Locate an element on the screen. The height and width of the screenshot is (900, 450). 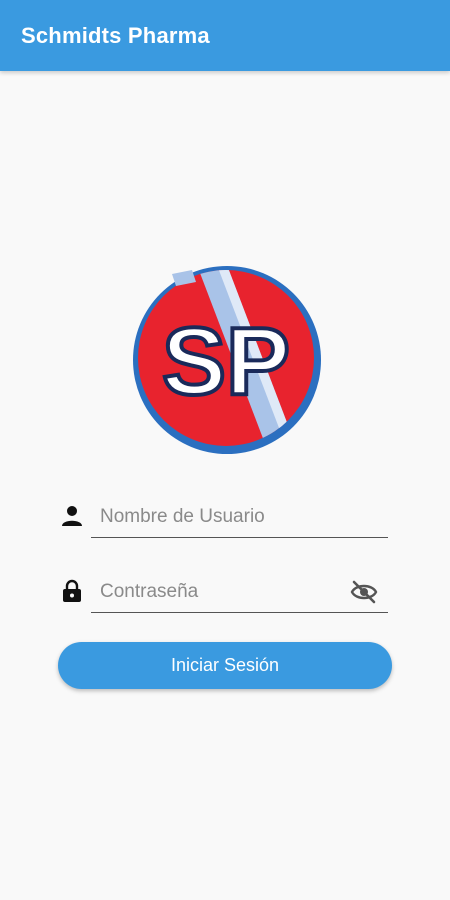
login-button: Iniciar Sesión is located at coordinates (225, 665).